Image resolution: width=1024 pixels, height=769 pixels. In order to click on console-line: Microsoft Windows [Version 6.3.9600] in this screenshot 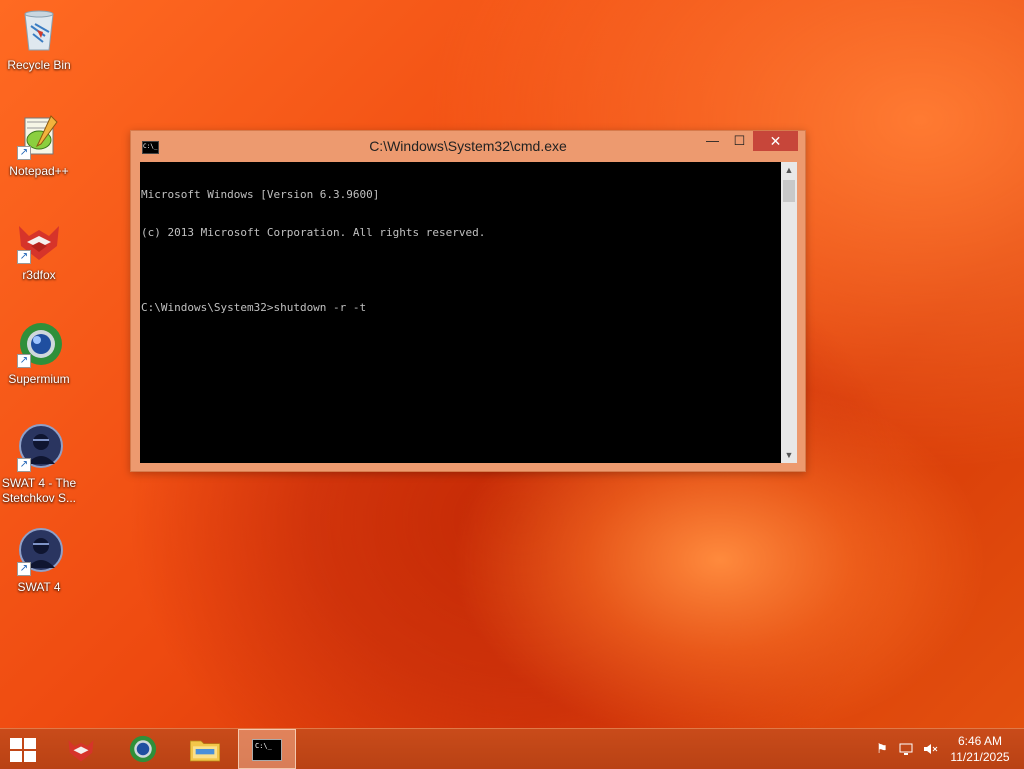, I will do `click(260, 194)`.